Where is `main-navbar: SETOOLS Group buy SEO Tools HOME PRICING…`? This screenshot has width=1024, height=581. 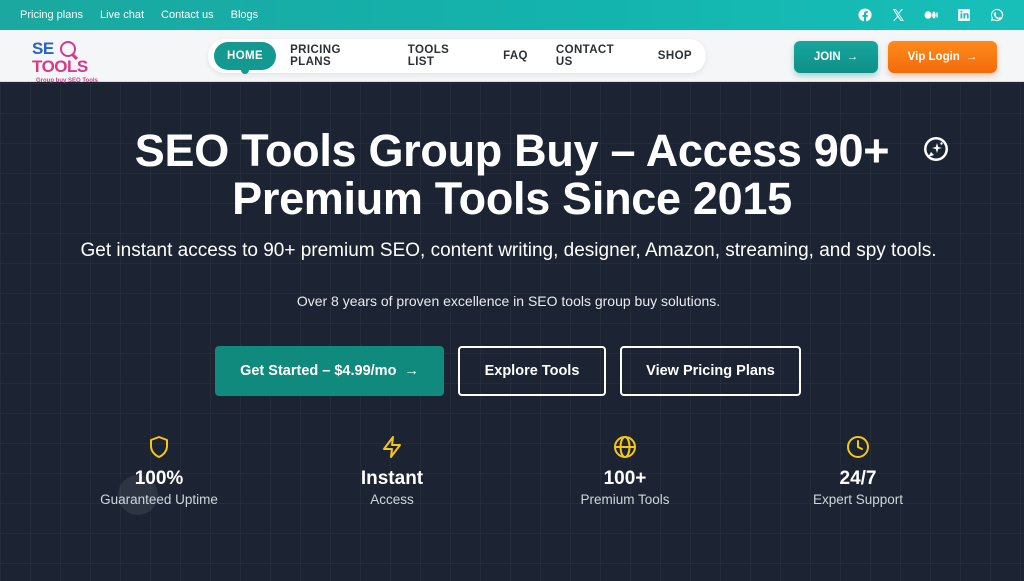
main-navbar: SETOOLS Group buy SEO Tools HOME PRICING… is located at coordinates (512, 57).